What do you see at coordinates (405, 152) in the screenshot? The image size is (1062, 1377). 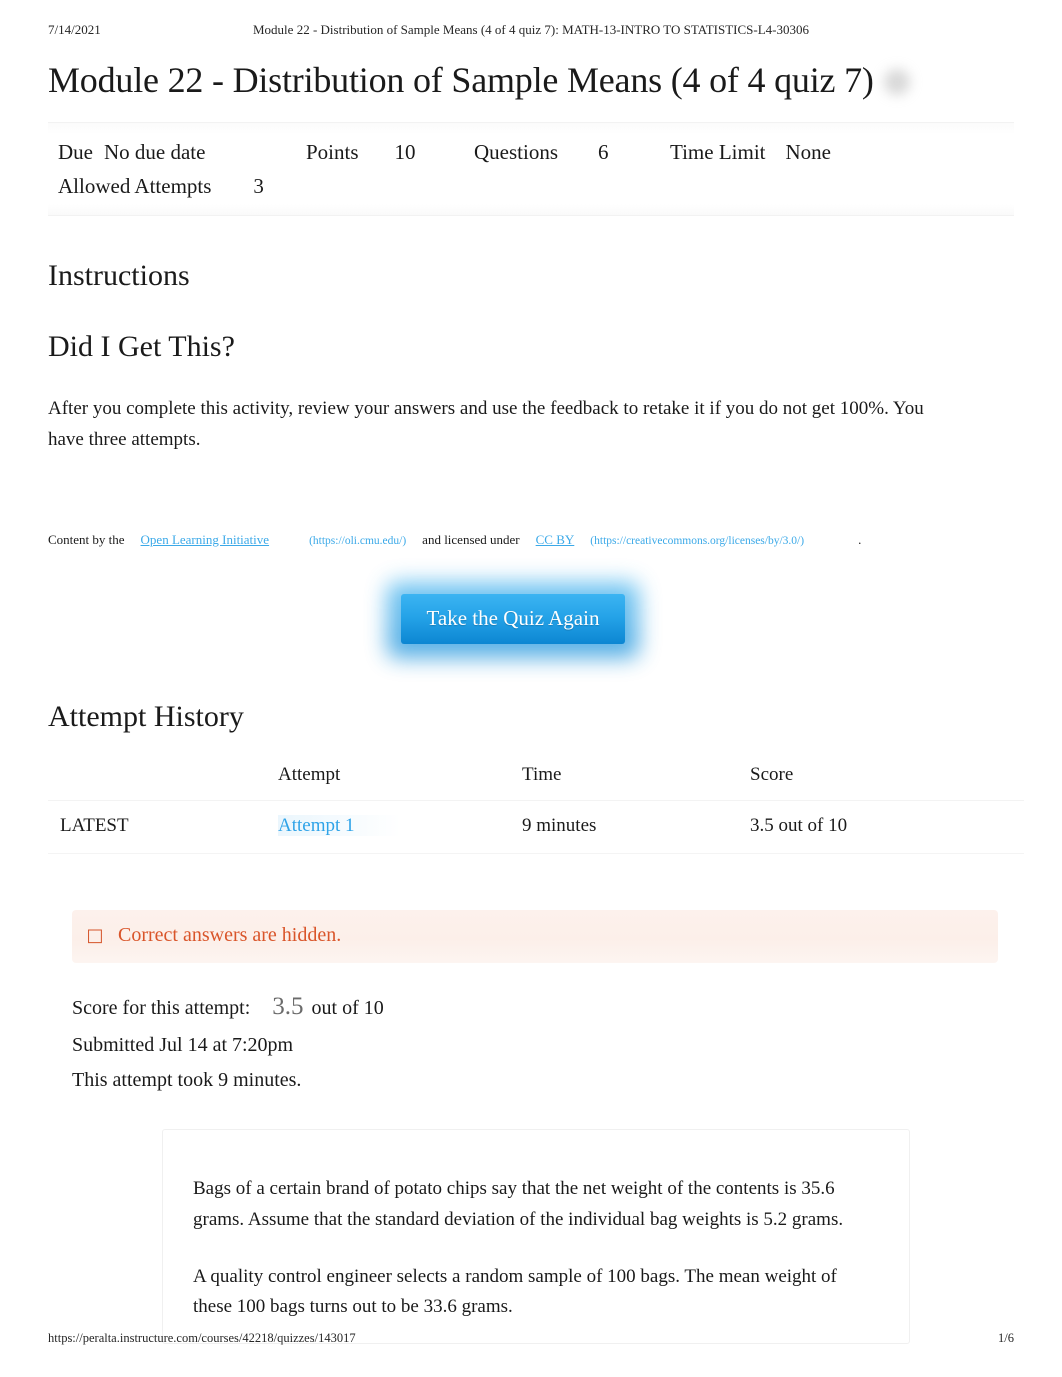 I see `meta-points-value: 10` at bounding box center [405, 152].